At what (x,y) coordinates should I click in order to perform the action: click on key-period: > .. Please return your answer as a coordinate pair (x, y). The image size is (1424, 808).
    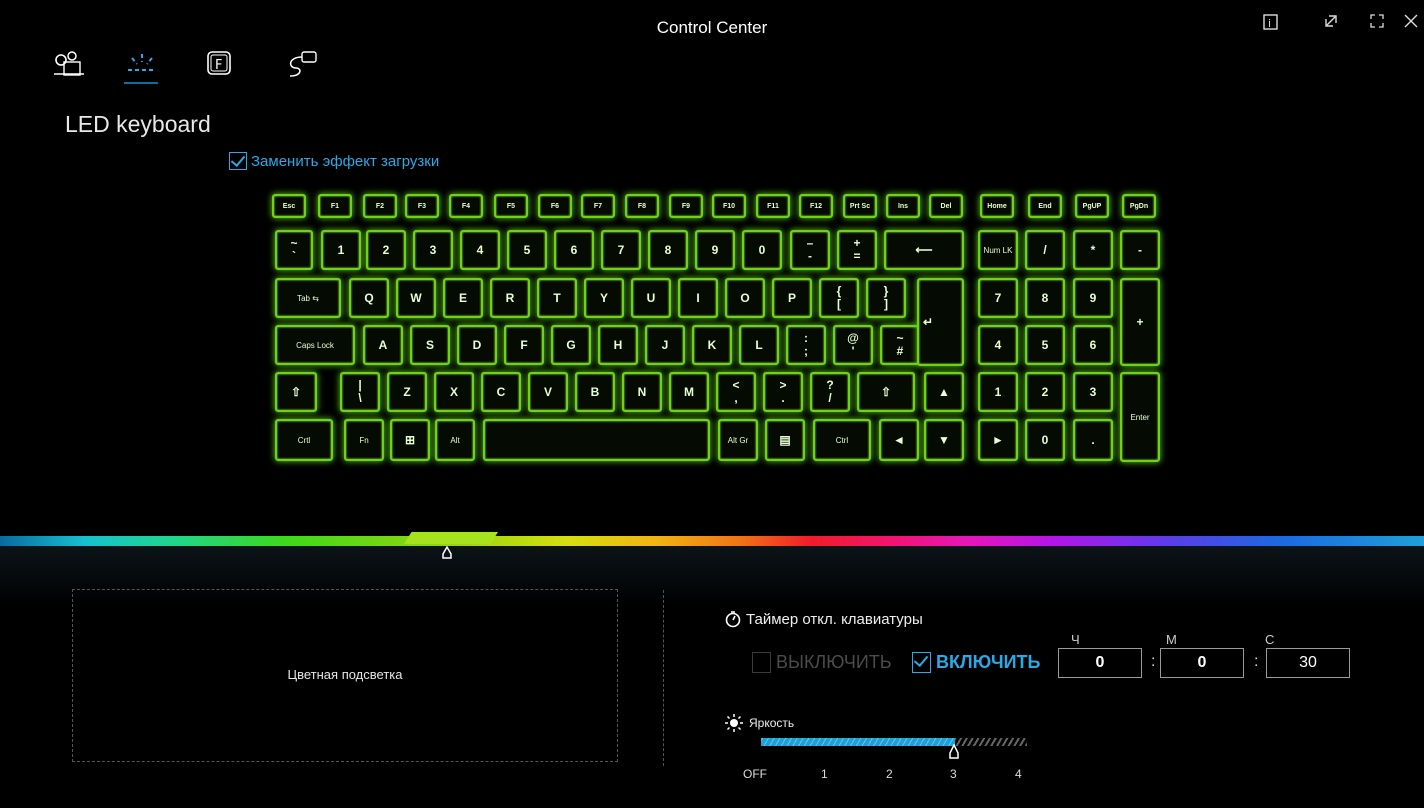
    Looking at the image, I should click on (783, 392).